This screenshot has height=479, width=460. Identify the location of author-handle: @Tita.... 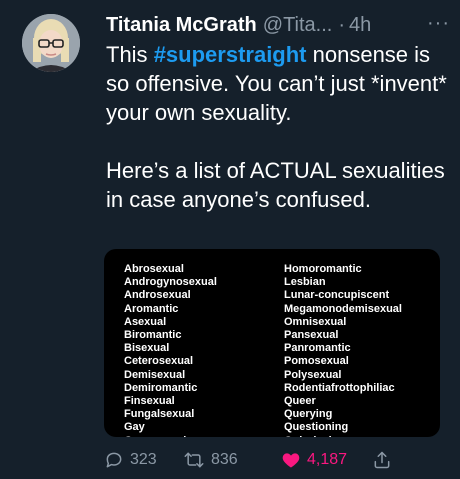
(298, 25).